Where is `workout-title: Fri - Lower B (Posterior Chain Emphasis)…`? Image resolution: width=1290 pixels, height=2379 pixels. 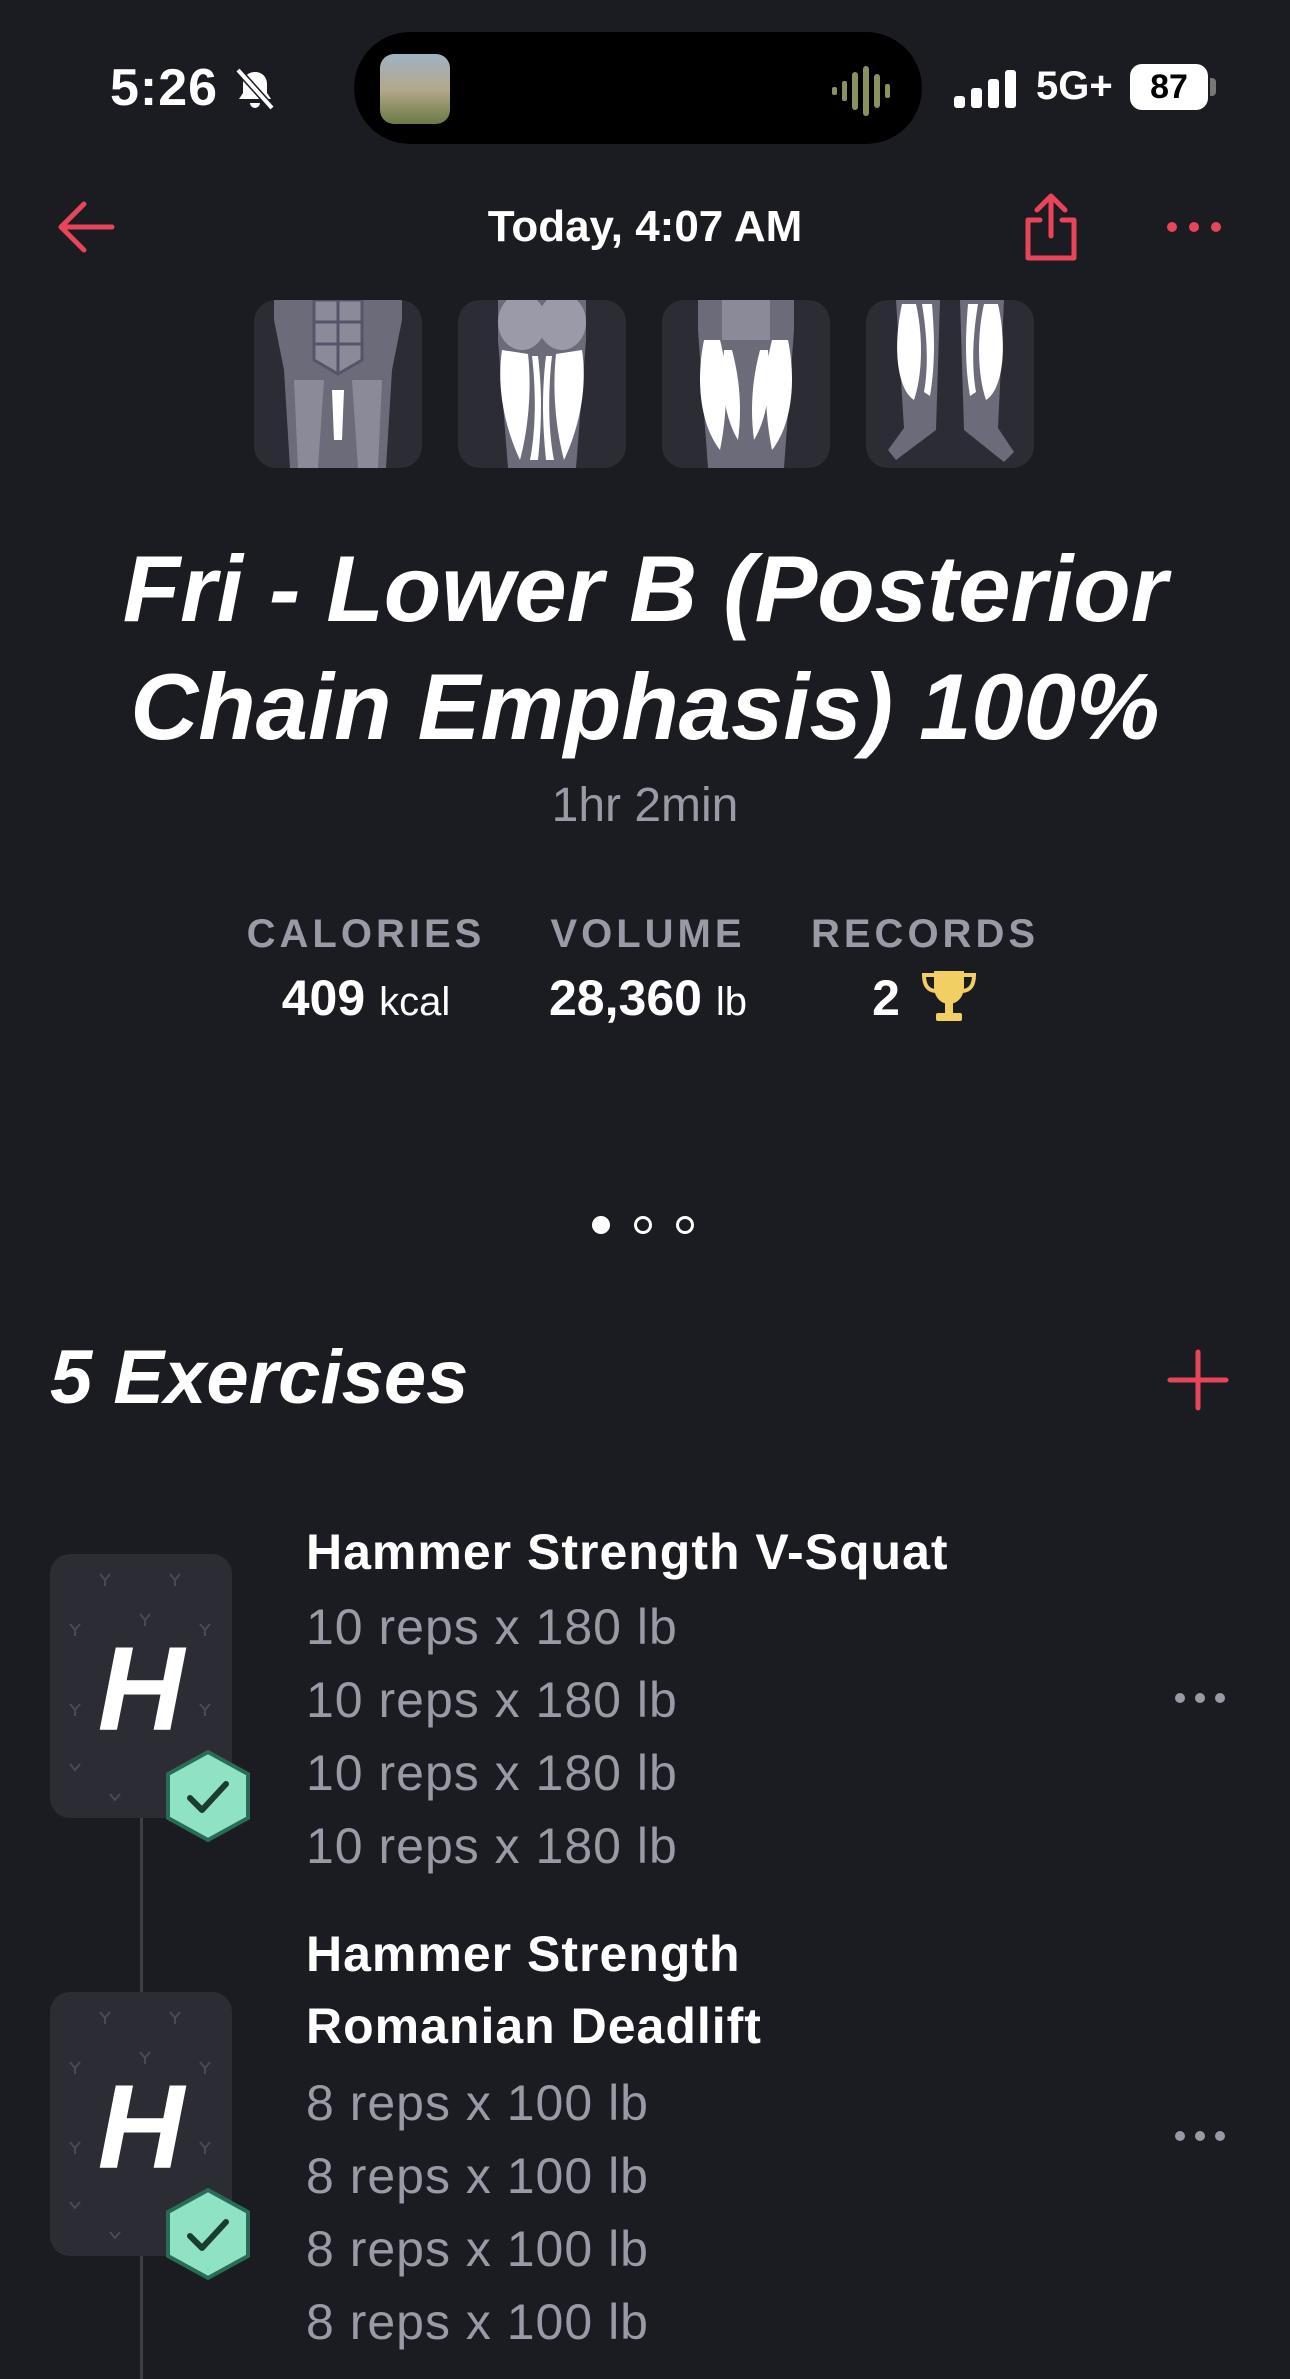
workout-title: Fri - Lower B (Posterior Chain Emphasis)… is located at coordinates (645, 647).